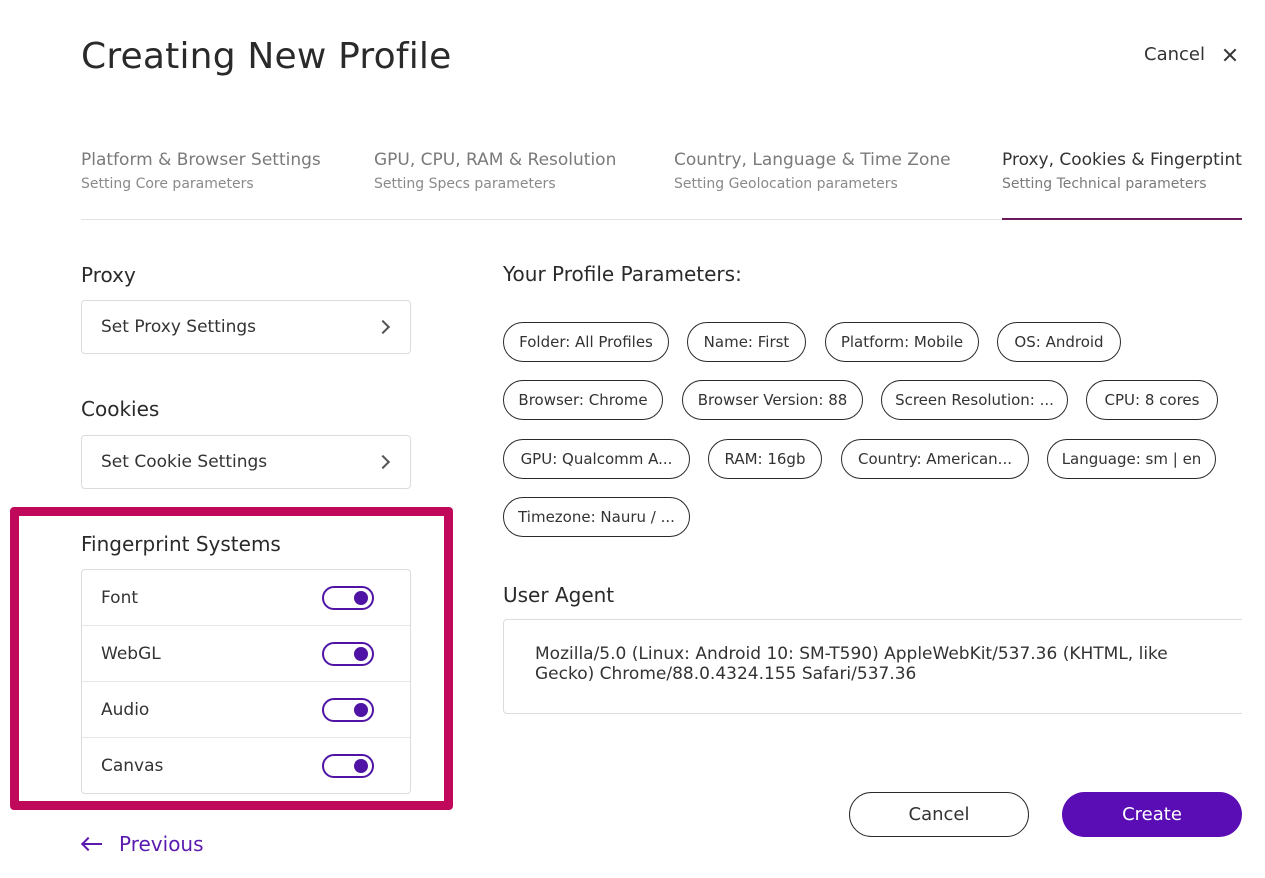 This screenshot has height=878, width=1265. Describe the element at coordinates (1104, 184) in the screenshot. I see `tab-subtitle: Setting Technical parameters` at that location.